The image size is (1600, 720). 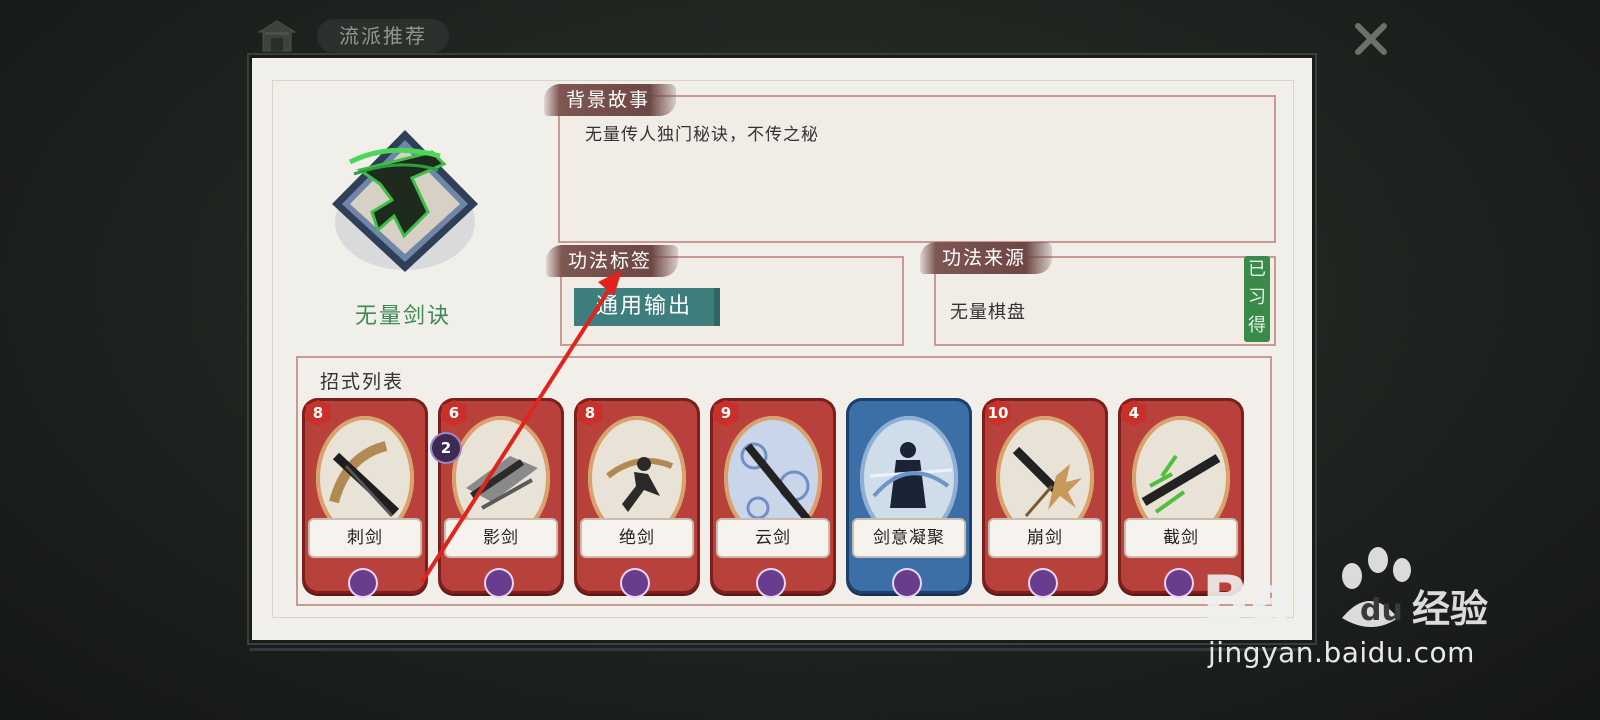 What do you see at coordinates (702, 135) in the screenshot?
I see `background-story-text: 无量传人独门秘诀，不传之秘` at bounding box center [702, 135].